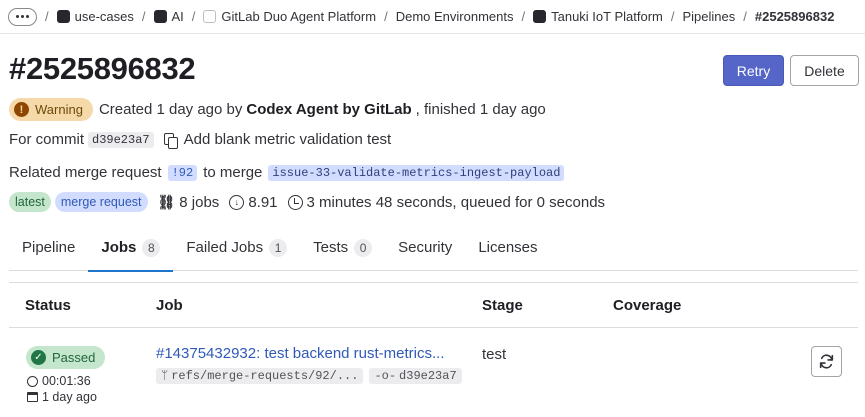  I want to click on source-branch-link: issue-33-validate-metrics-ingest-payload, so click(416, 172).